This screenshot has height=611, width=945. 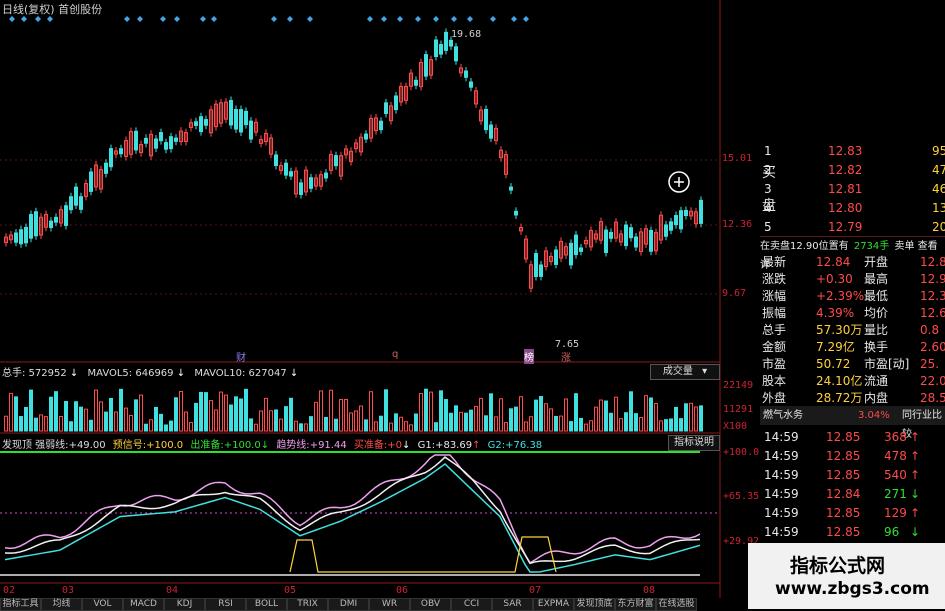 I want to click on event-marker: 涨, so click(x=566, y=356).